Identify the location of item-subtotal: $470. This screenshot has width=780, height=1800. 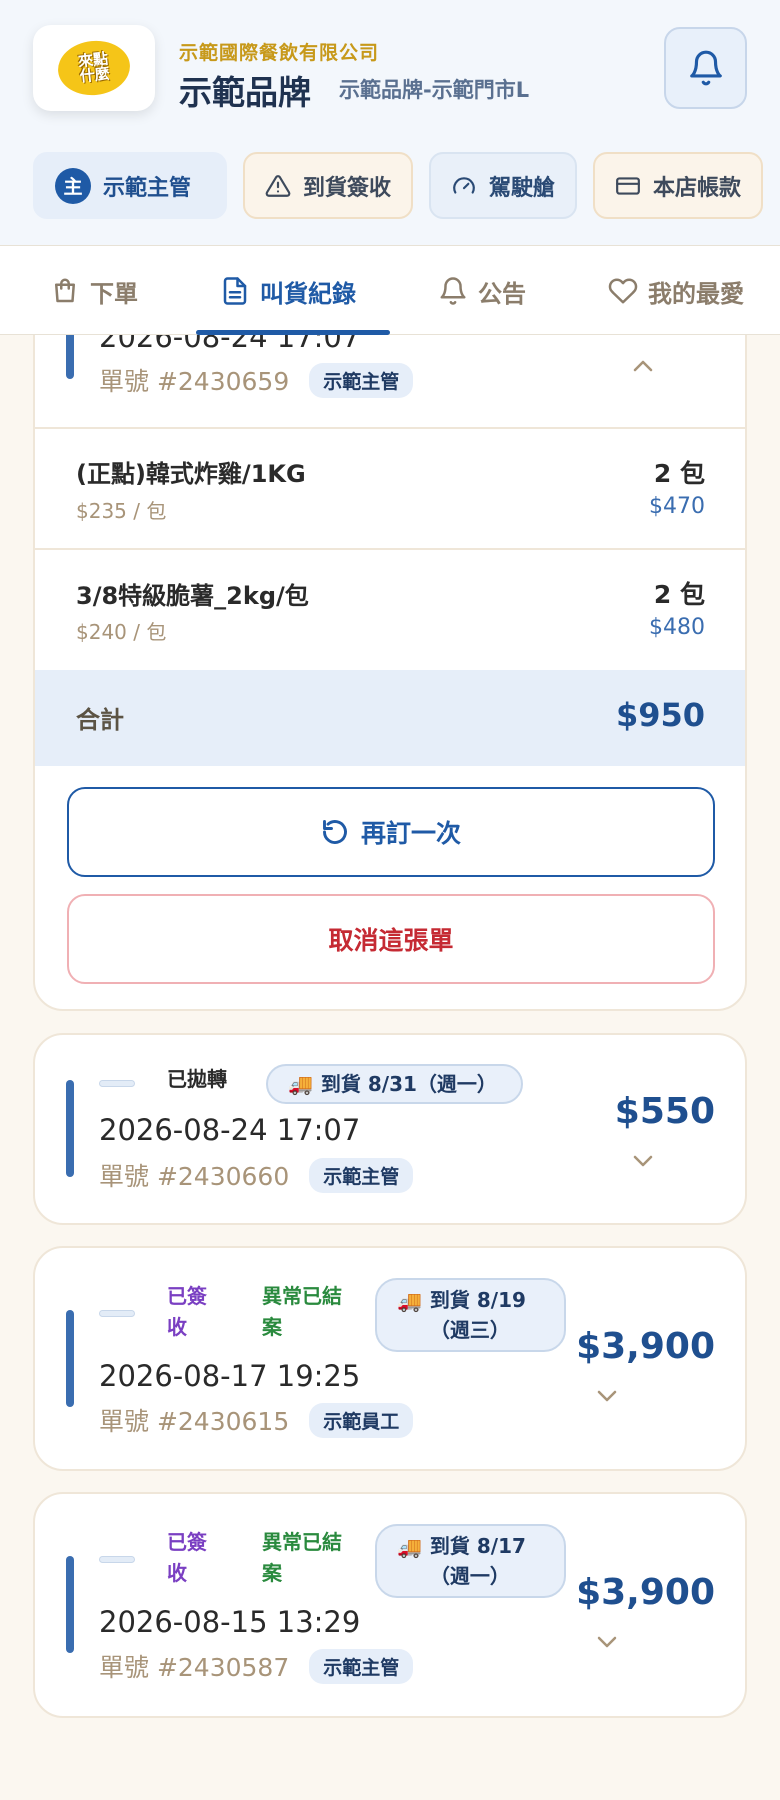
(677, 506).